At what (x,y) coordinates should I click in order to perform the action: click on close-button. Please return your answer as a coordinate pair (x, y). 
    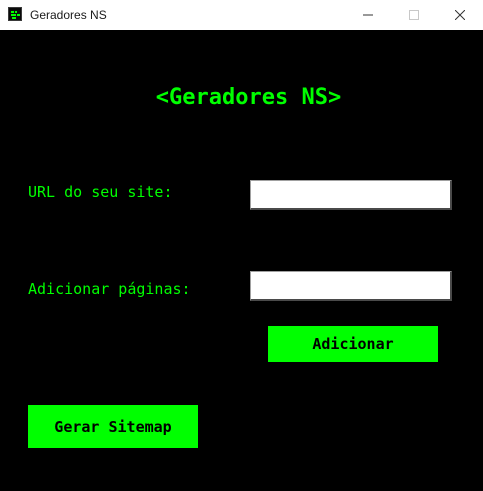
    Looking at the image, I should click on (460, 15).